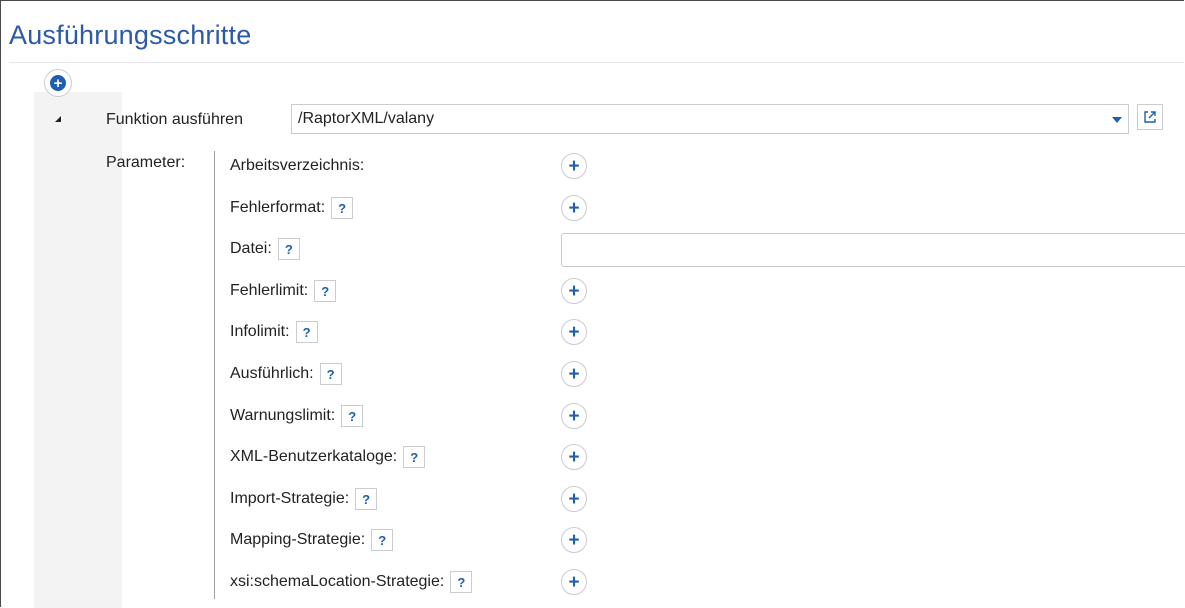 Image resolution: width=1185 pixels, height=608 pixels. What do you see at coordinates (146, 162) in the screenshot?
I see `parameters-label: Parameter:` at bounding box center [146, 162].